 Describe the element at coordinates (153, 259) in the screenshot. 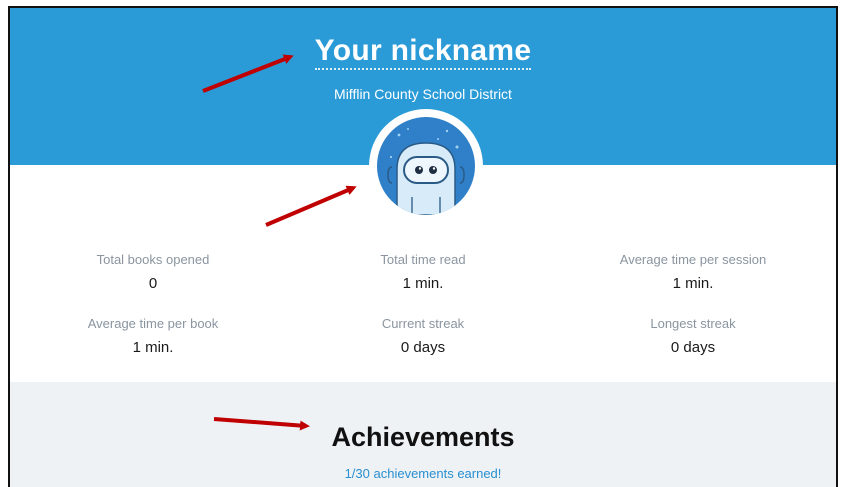

I see `stat-label: Total books opened` at that location.